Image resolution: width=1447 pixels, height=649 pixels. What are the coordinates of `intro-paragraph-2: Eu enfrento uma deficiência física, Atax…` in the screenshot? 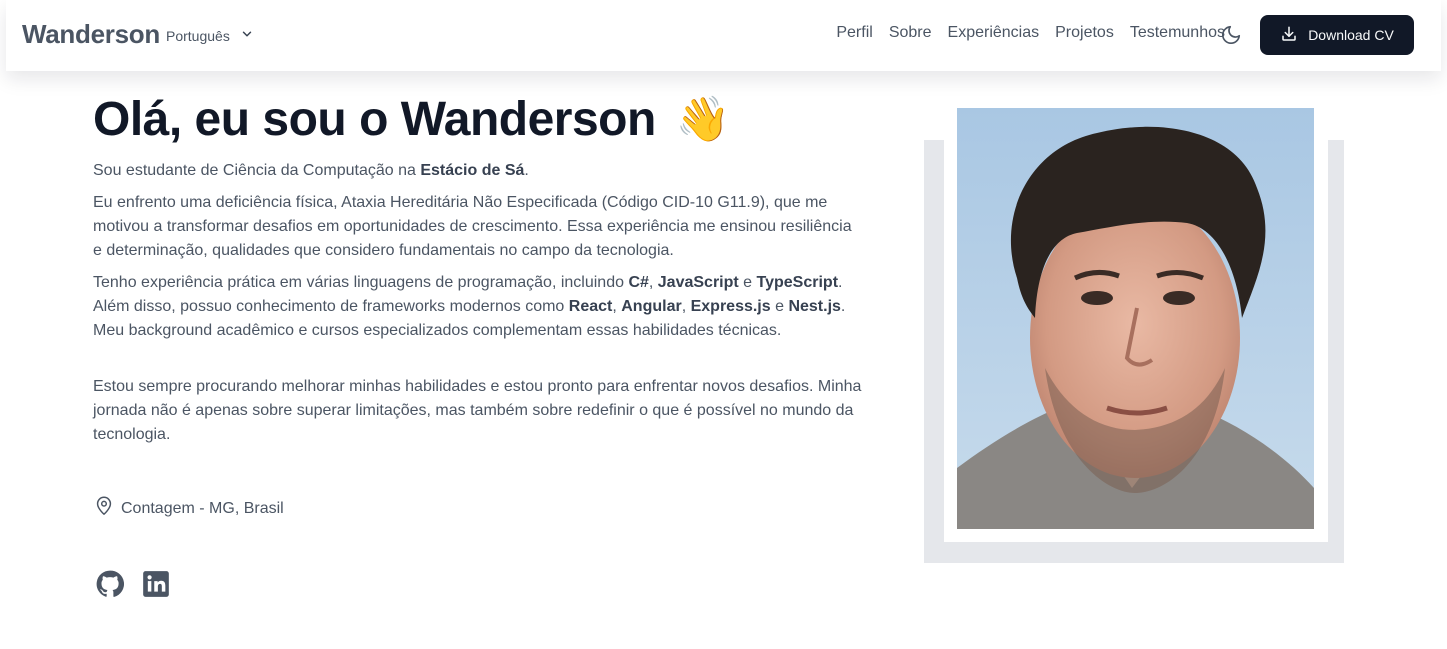 It's located at (478, 227).